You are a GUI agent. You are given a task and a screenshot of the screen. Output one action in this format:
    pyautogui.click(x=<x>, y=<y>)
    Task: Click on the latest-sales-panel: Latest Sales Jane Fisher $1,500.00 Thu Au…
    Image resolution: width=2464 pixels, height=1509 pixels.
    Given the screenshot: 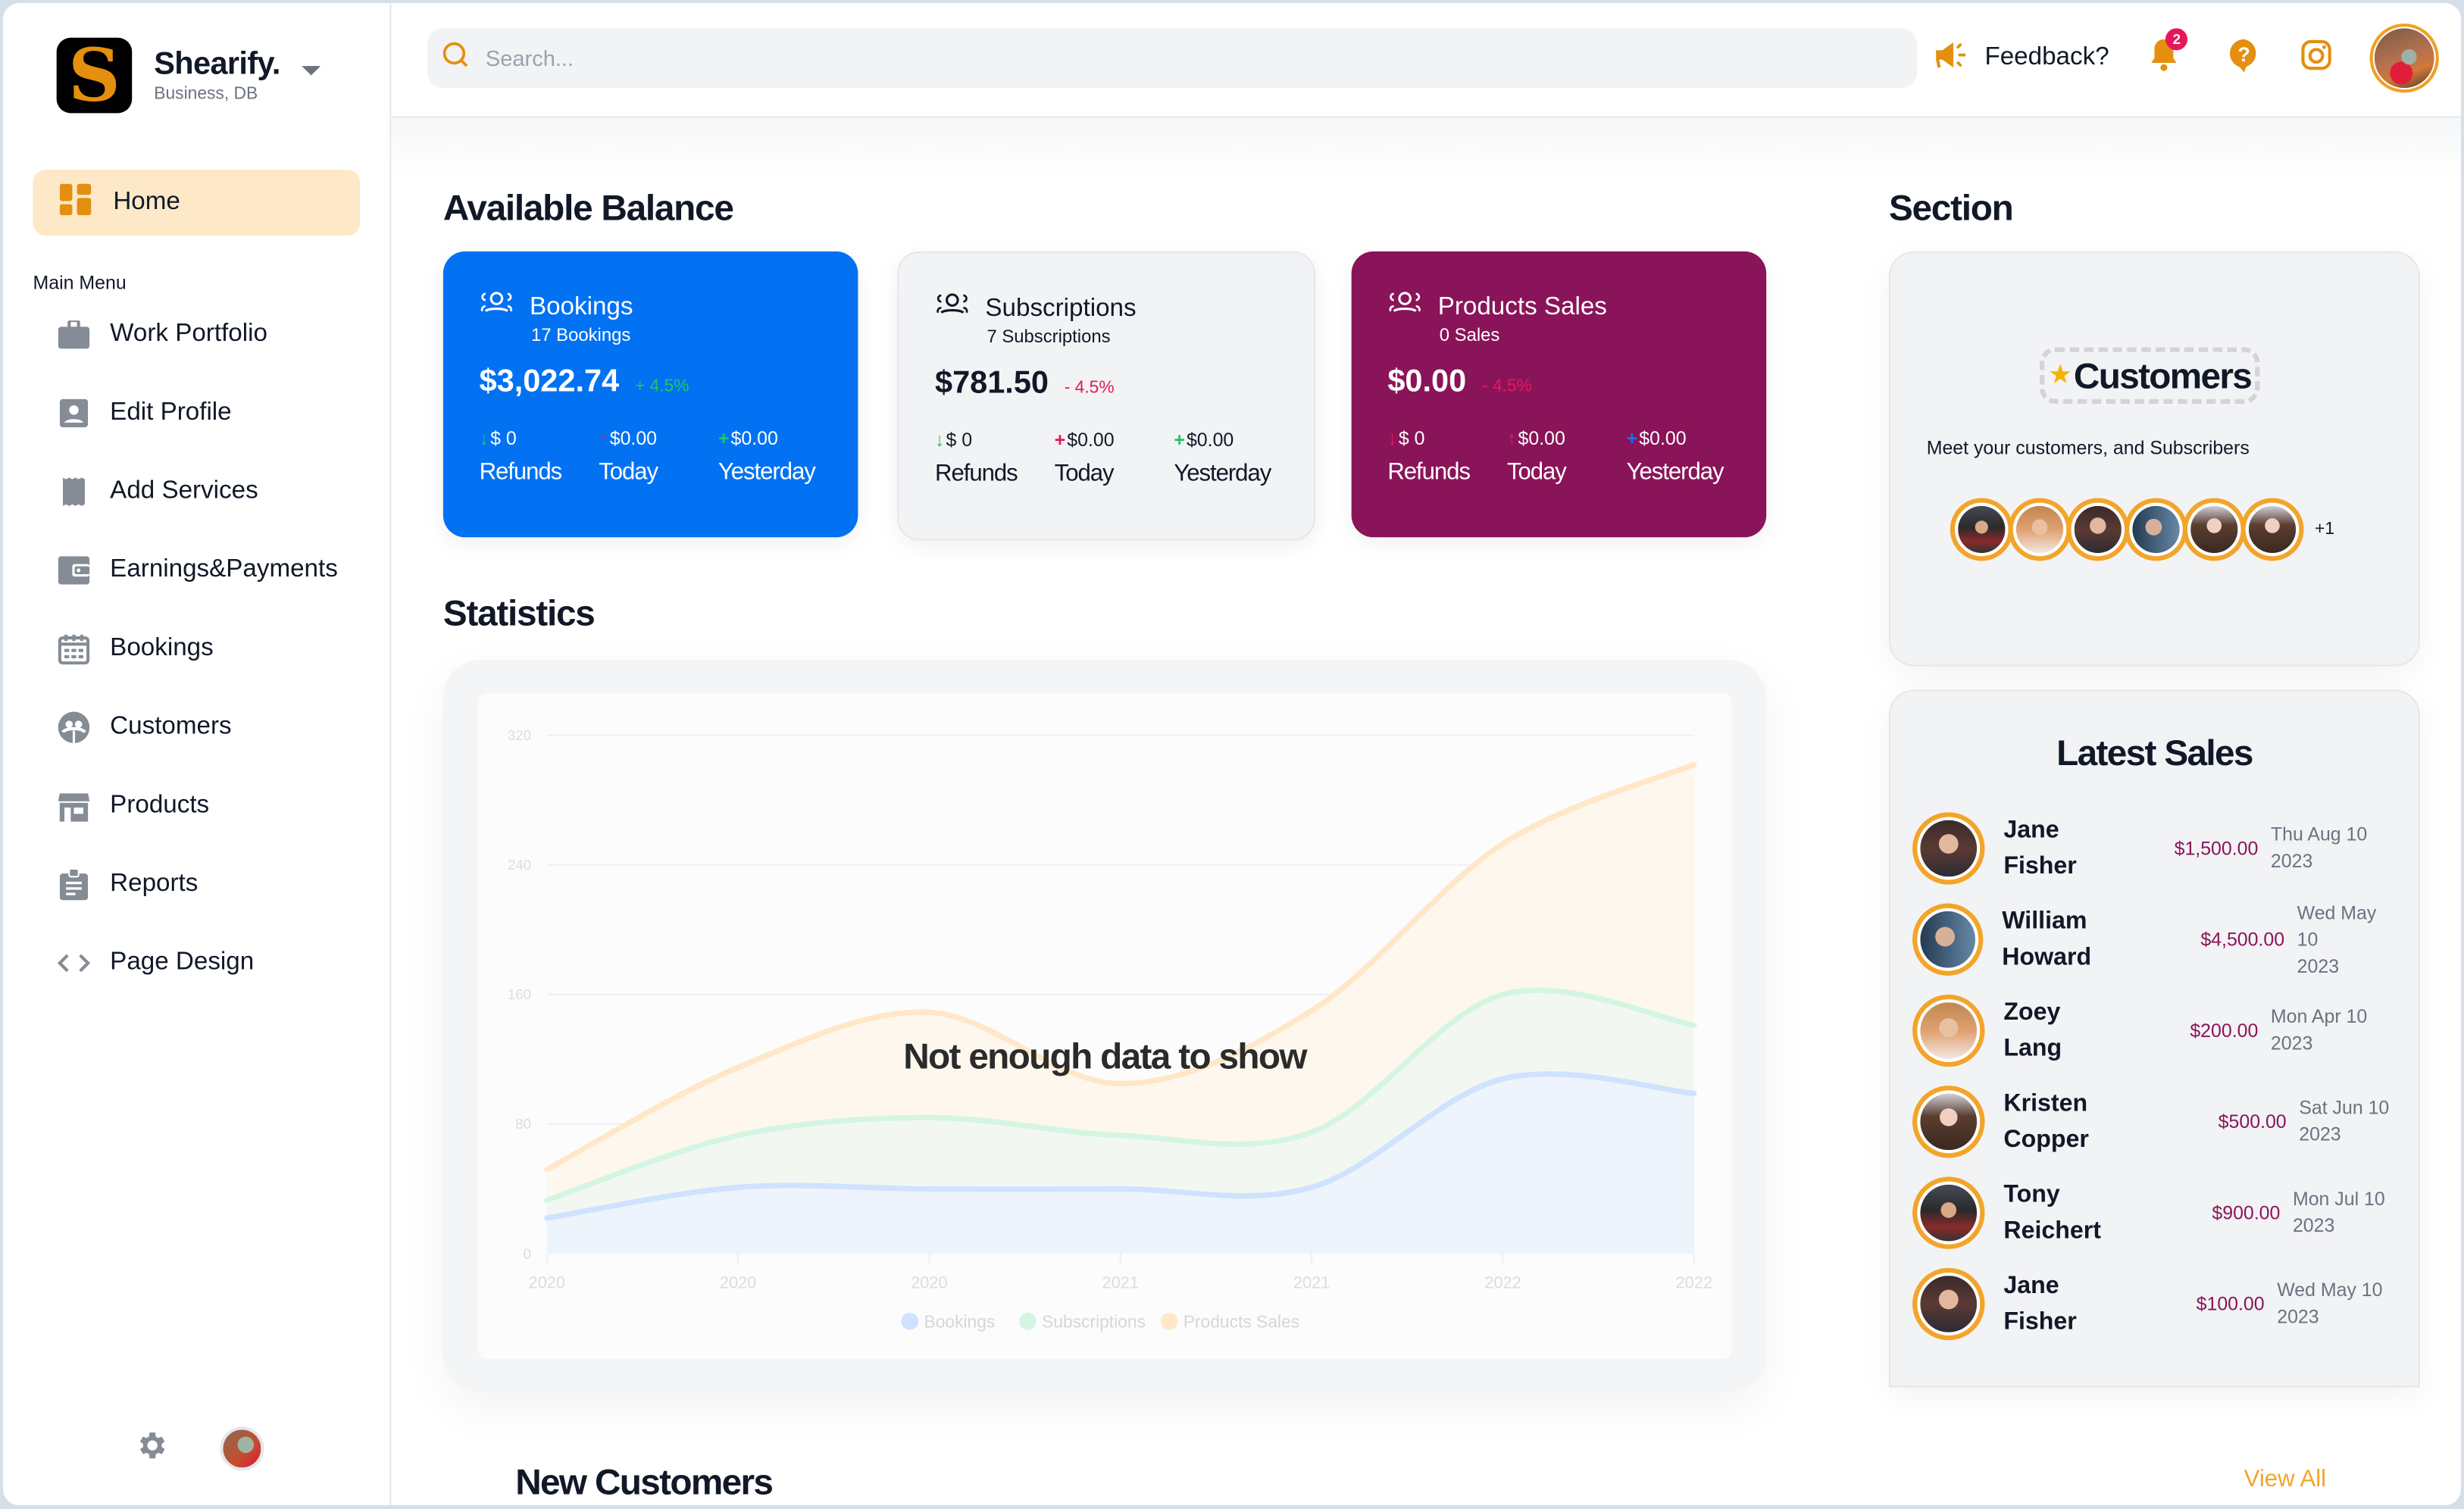 What is the action you would take?
    pyautogui.click(x=2154, y=1038)
    